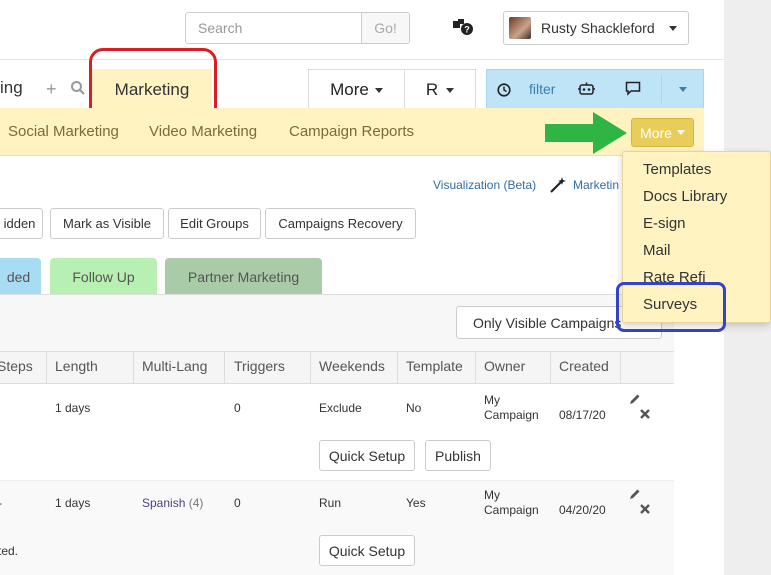 This screenshot has height=575, width=771. I want to click on visualization-link: Visualization (Beta), so click(484, 185).